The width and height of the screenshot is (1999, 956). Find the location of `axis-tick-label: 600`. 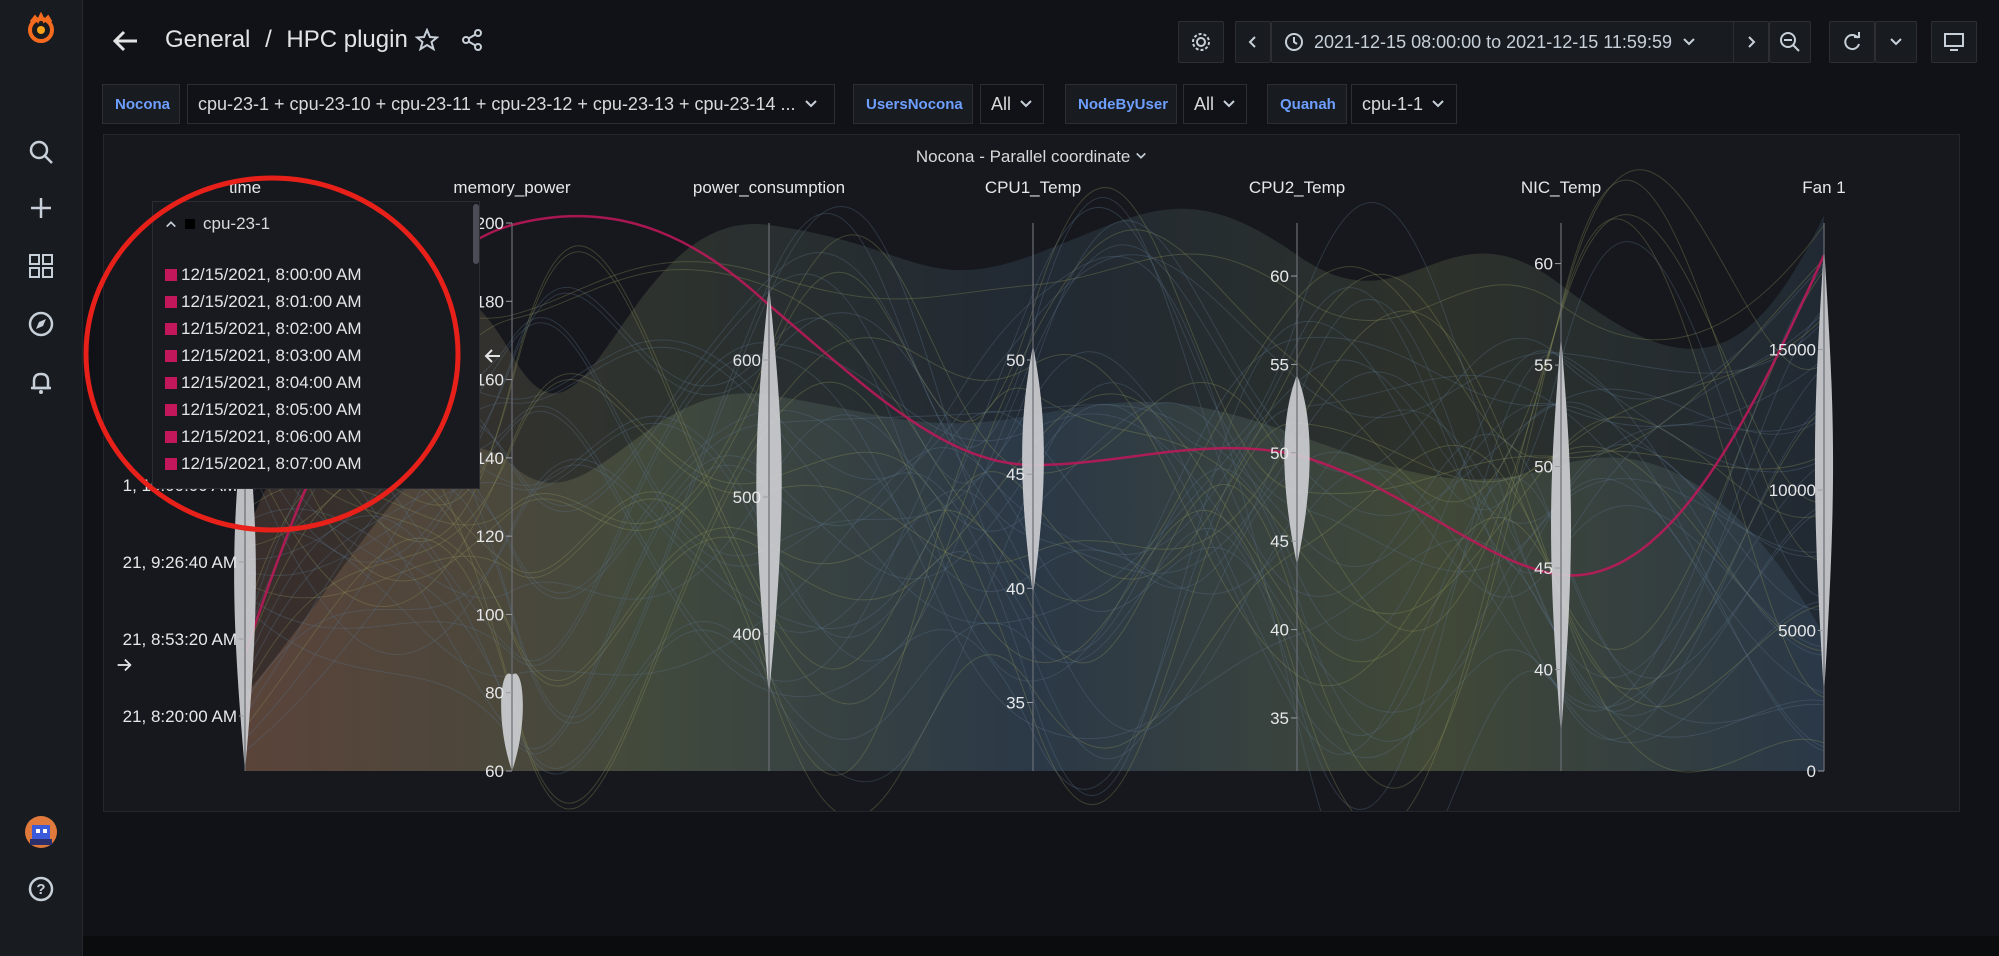

axis-tick-label: 600 is located at coordinates (747, 360).